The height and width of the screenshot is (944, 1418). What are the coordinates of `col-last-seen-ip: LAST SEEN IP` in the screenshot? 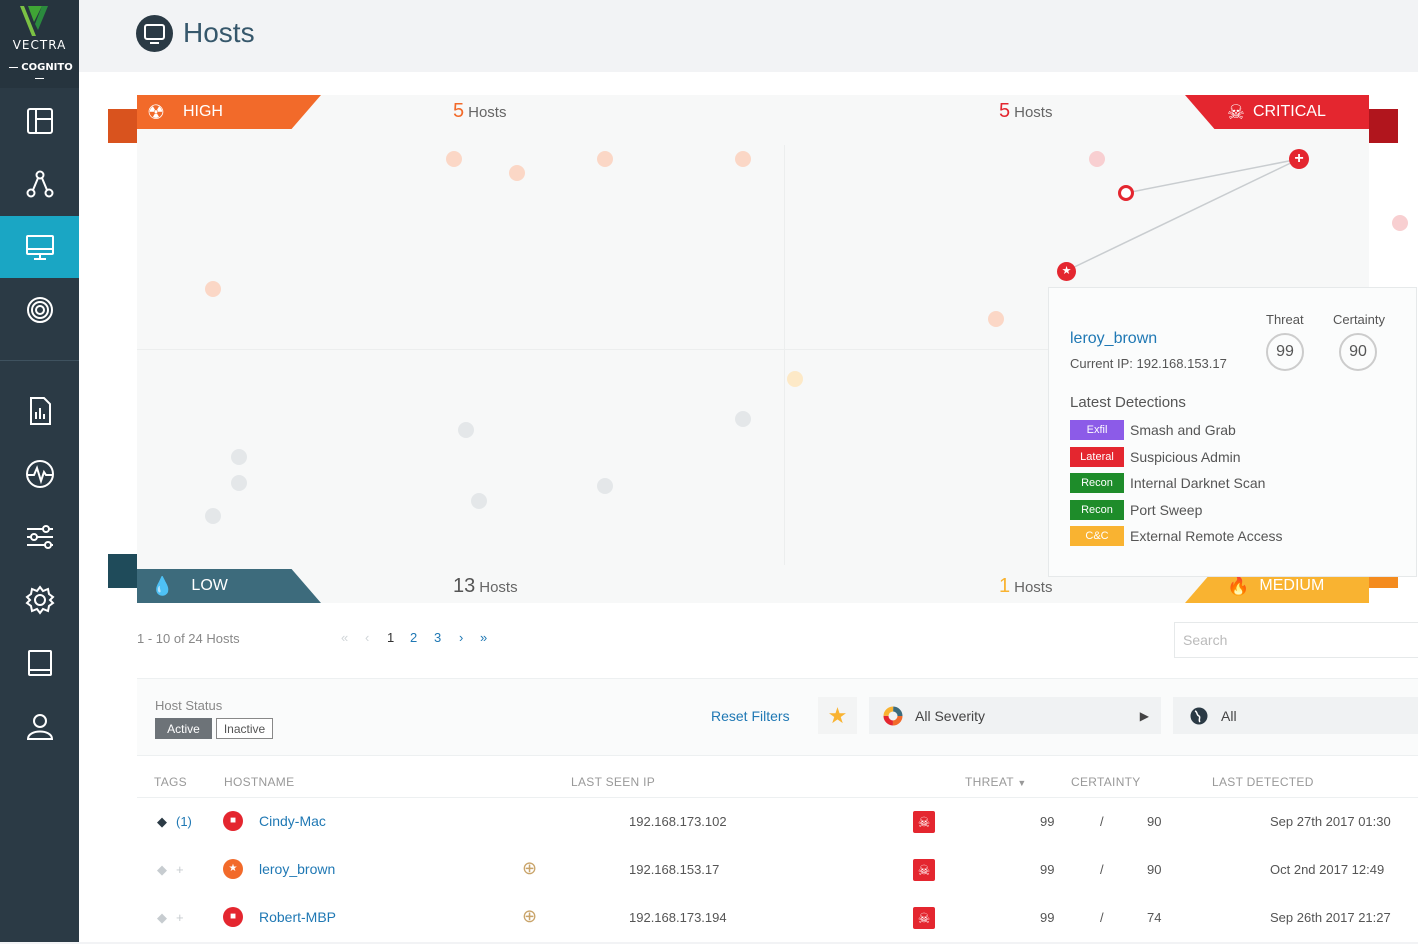 It's located at (613, 782).